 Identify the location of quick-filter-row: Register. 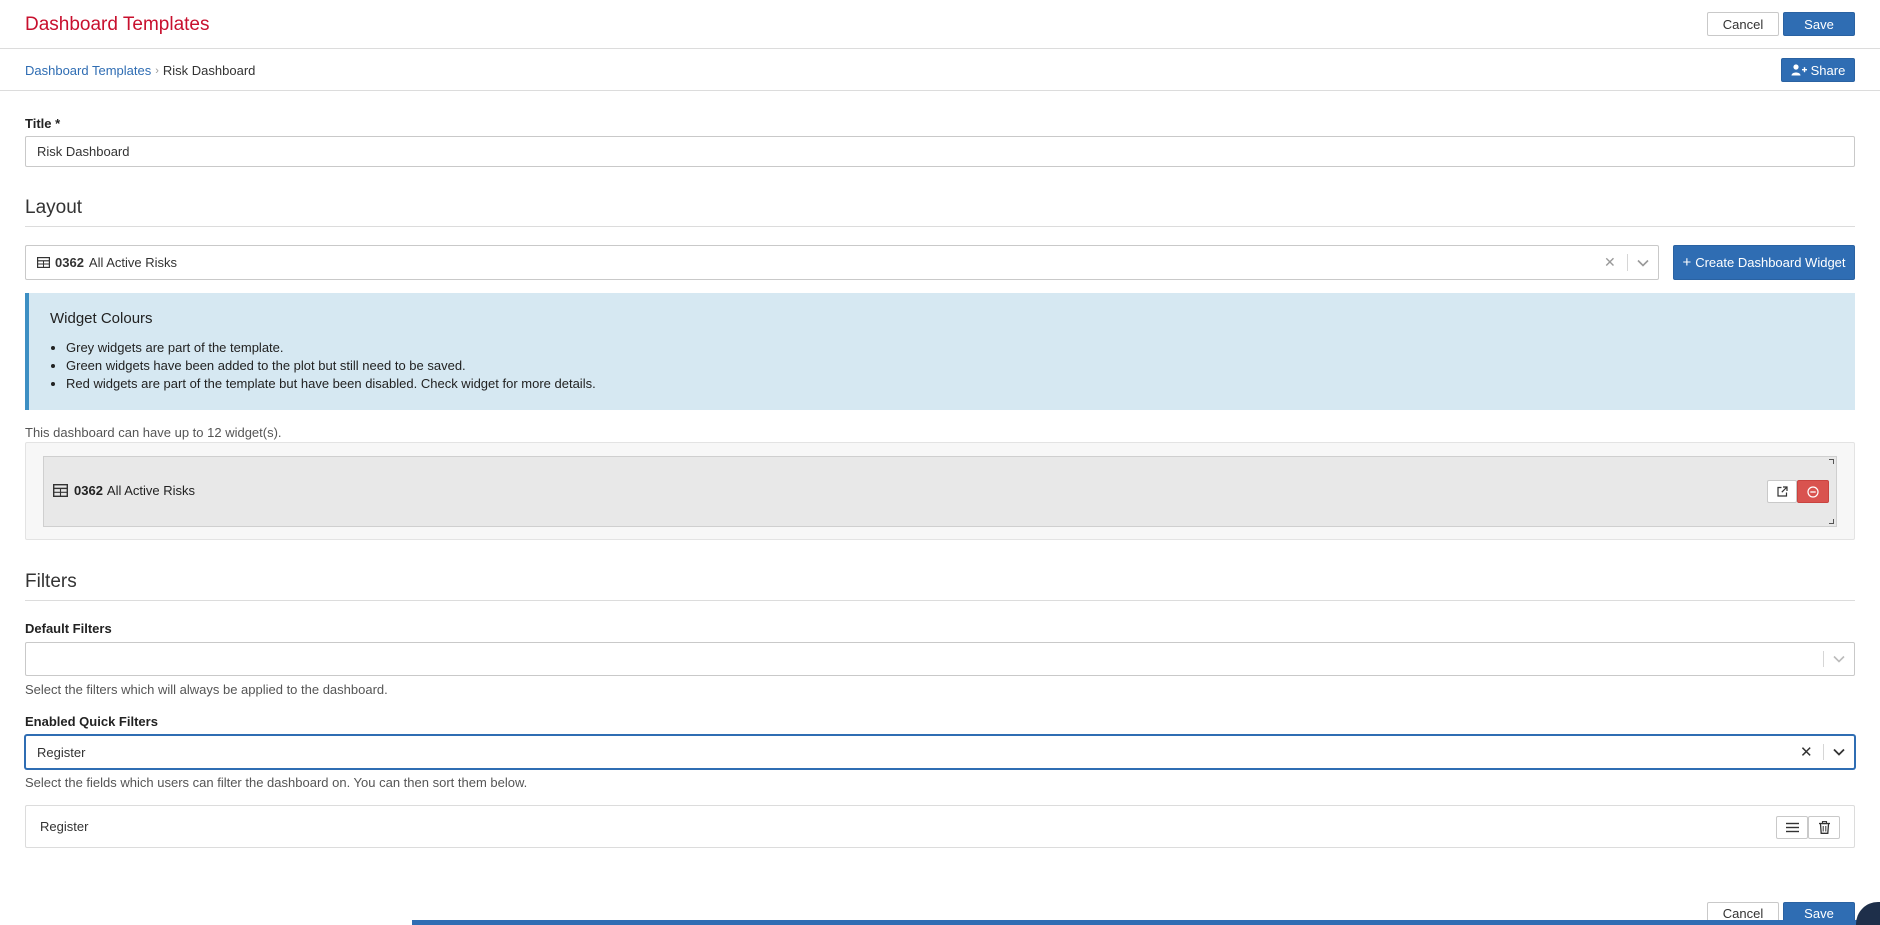
(940, 826).